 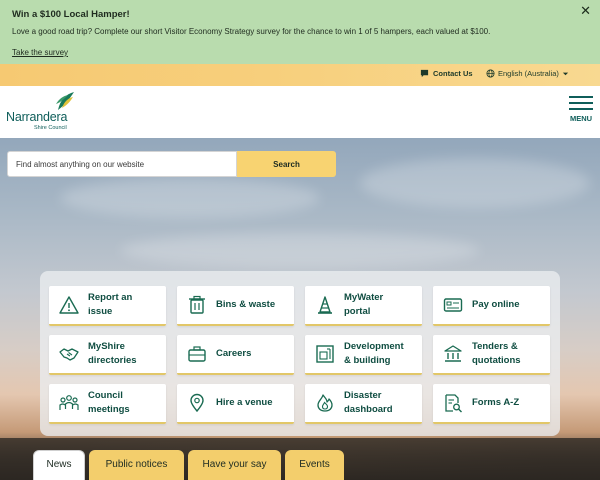 I want to click on tile-label-line2: meetings, so click(x=109, y=409).